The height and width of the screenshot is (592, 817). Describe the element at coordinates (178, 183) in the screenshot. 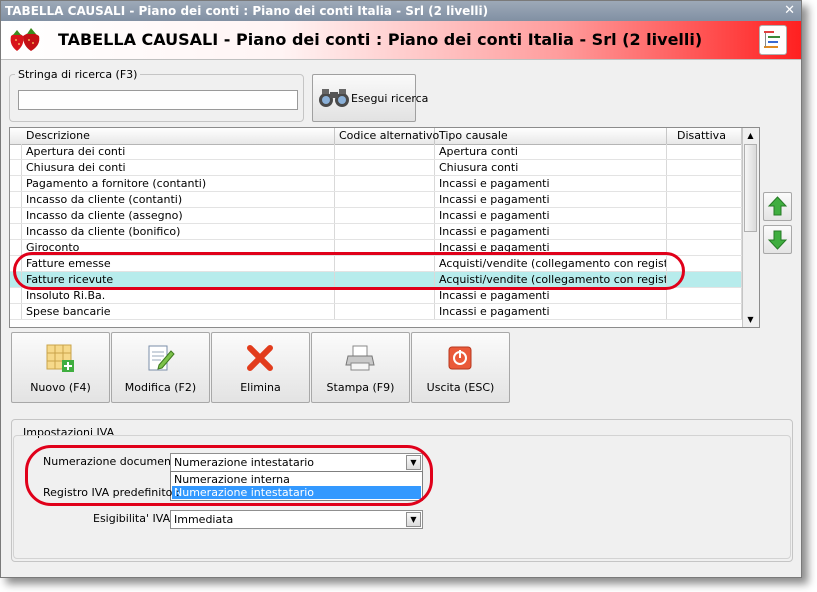

I see `cell-descrizione: Pagamento a fornitore (contanti)` at that location.